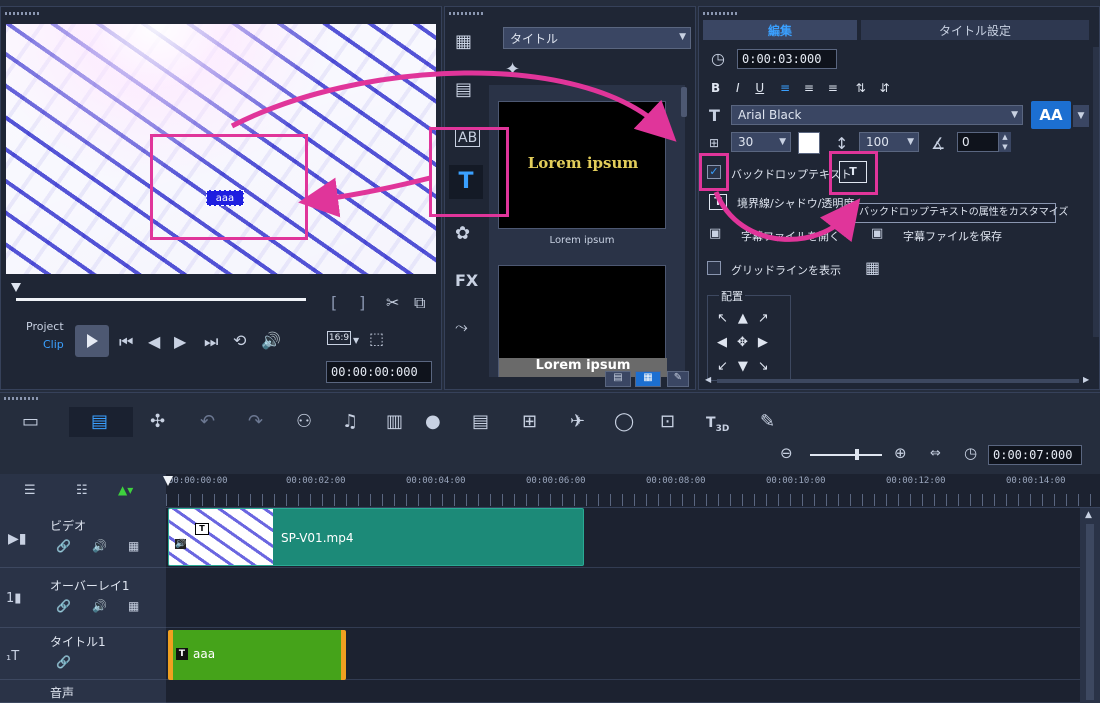 The image size is (1100, 703). I want to click on track-header-overlay: 1▮ オーバーレイ1 🔗 🔊 ▦, so click(83, 598).